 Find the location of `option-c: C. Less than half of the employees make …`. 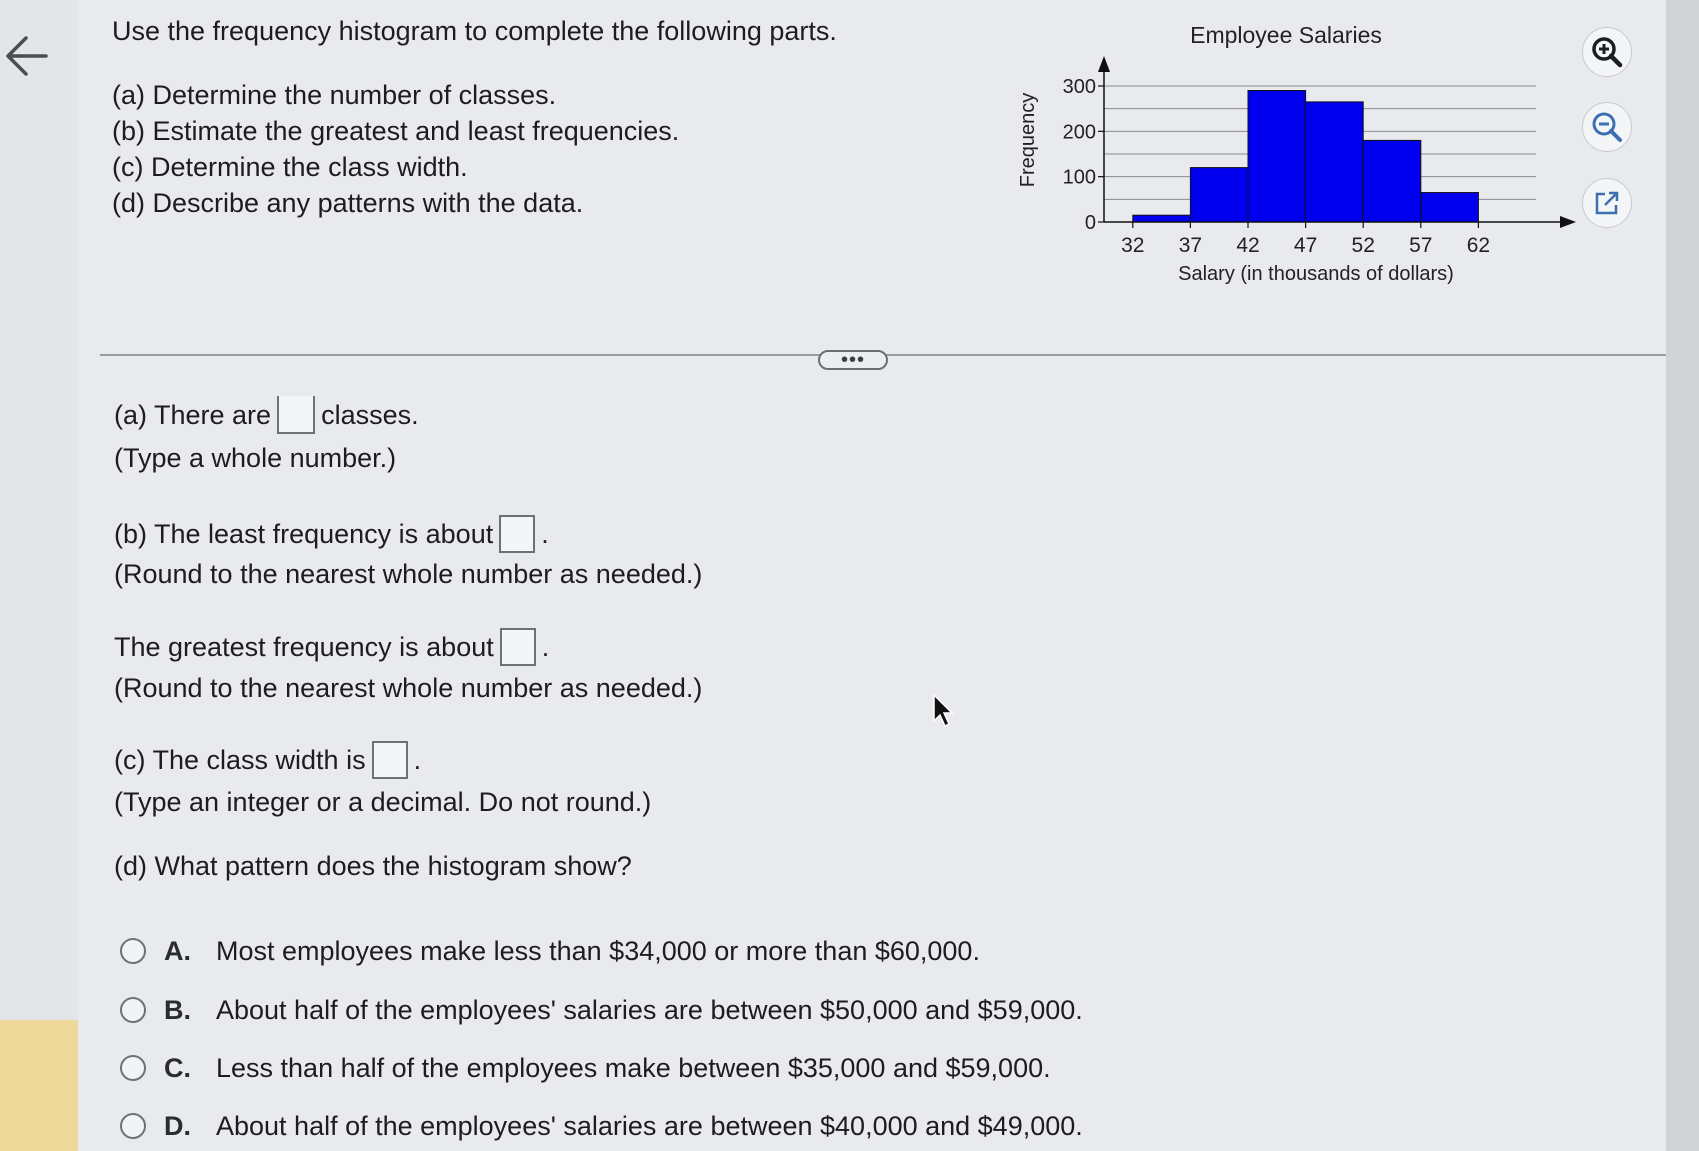

option-c: C. Less than half of the employees make … is located at coordinates (585, 1068).